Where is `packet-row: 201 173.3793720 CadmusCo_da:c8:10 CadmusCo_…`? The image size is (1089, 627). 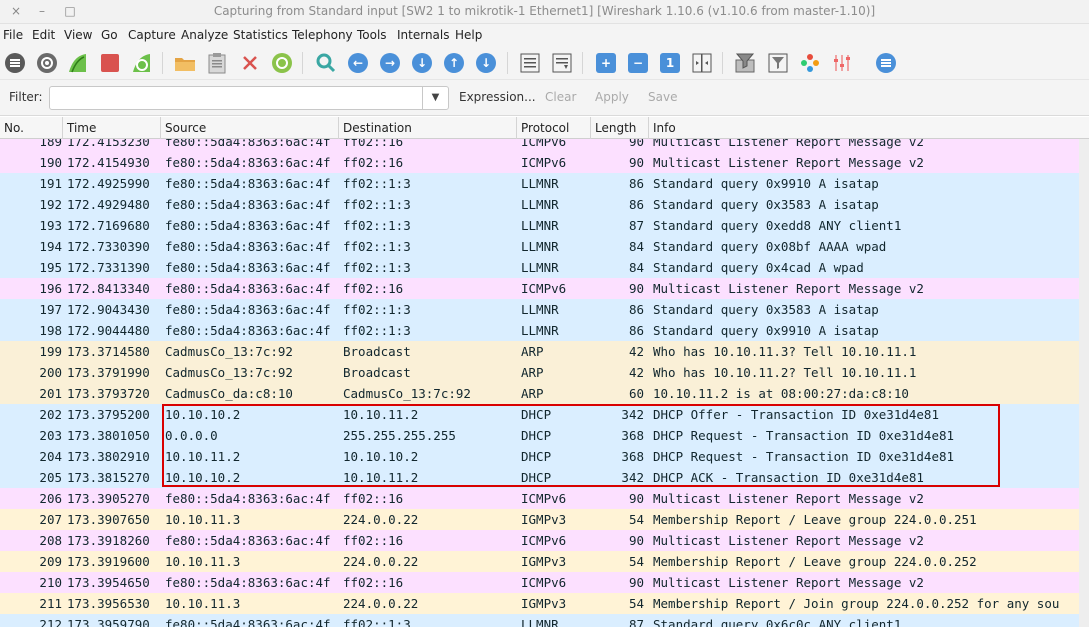
packet-row: 201 173.3793720 CadmusCo_da:c8:10 CadmusCo_… is located at coordinates (539, 393).